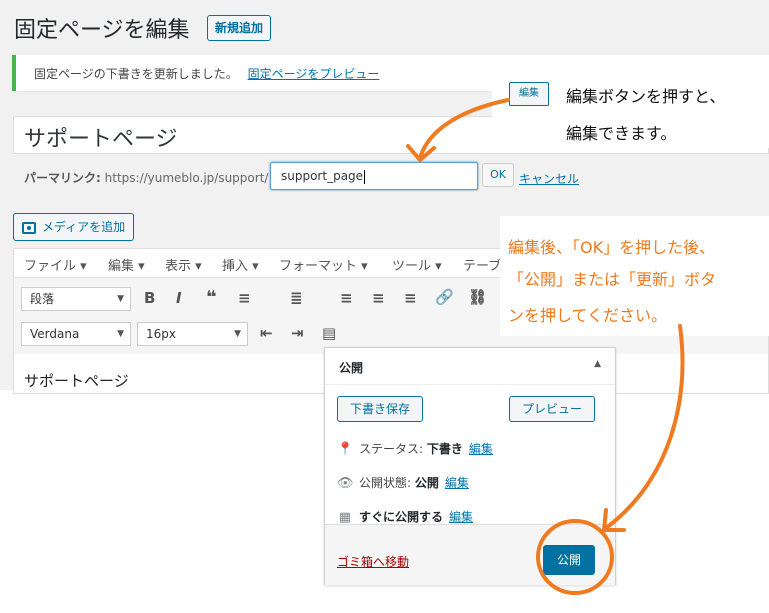  Describe the element at coordinates (183, 264) in the screenshot. I see `menu-view: 表示 ▾` at that location.